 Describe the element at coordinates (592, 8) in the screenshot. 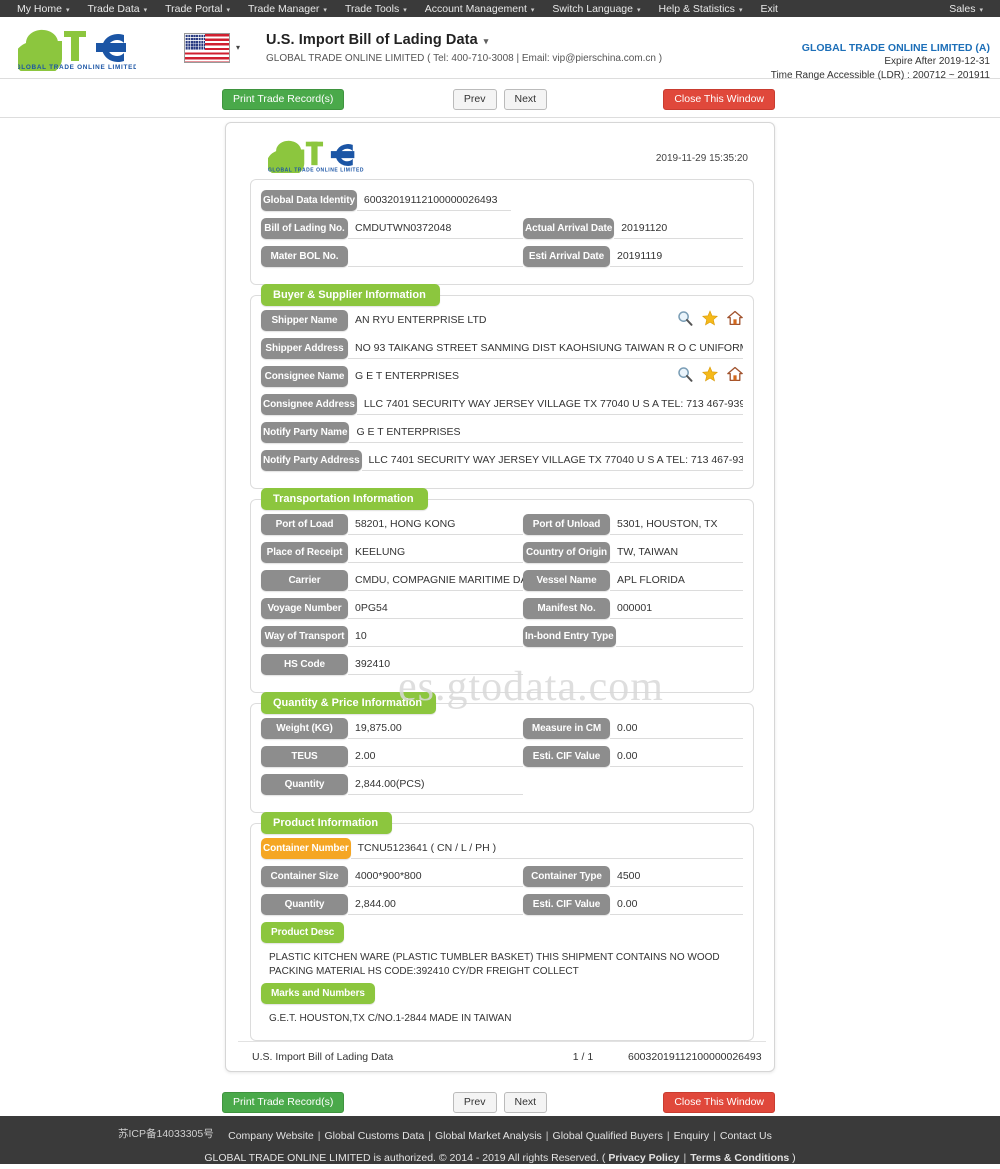

I see `menu-item-label: Switch Language` at that location.